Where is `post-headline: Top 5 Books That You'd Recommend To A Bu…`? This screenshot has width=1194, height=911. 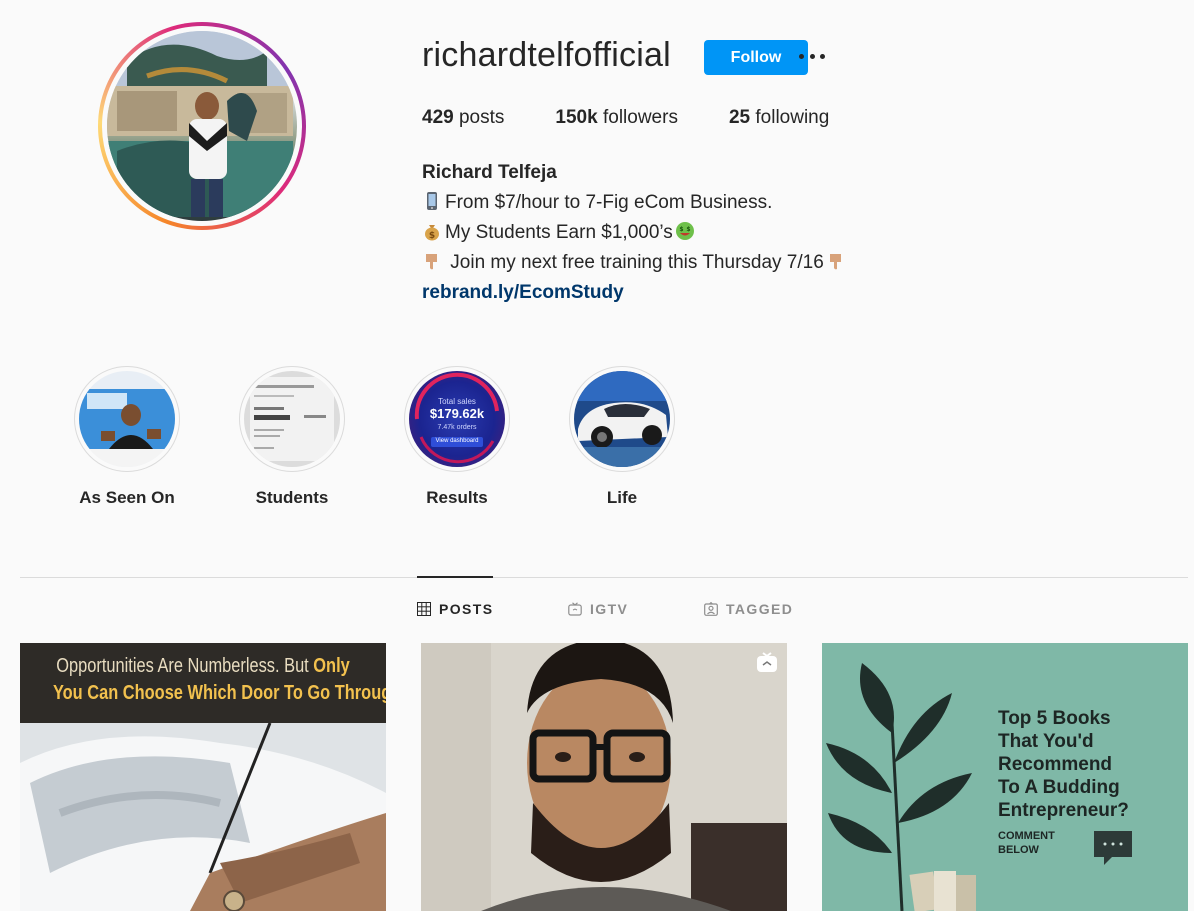 post-headline: Top 5 Books That You'd Recommend To A Bu… is located at coordinates (1063, 764).